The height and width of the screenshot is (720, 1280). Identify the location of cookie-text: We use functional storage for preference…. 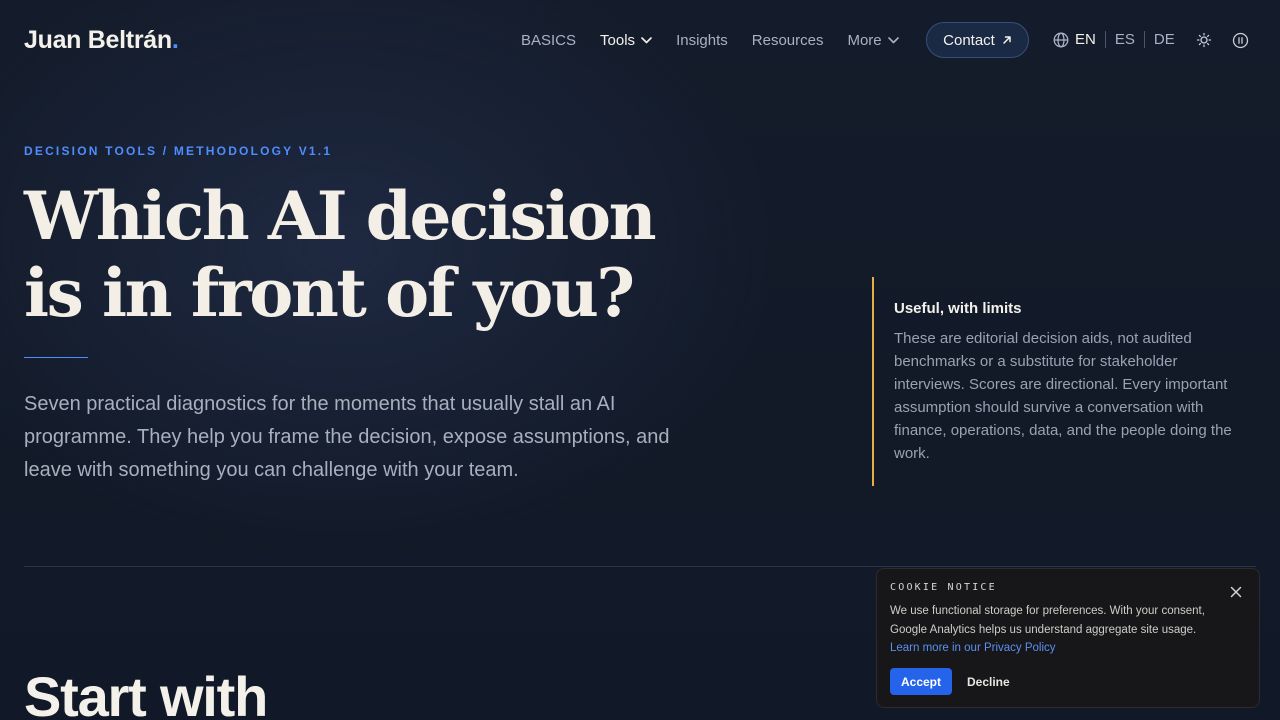
(1055, 630).